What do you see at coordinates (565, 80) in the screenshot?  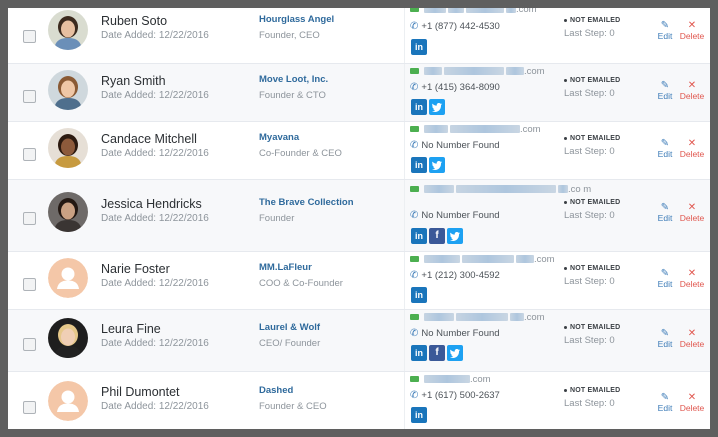 I see `status-dot-icon` at bounding box center [565, 80].